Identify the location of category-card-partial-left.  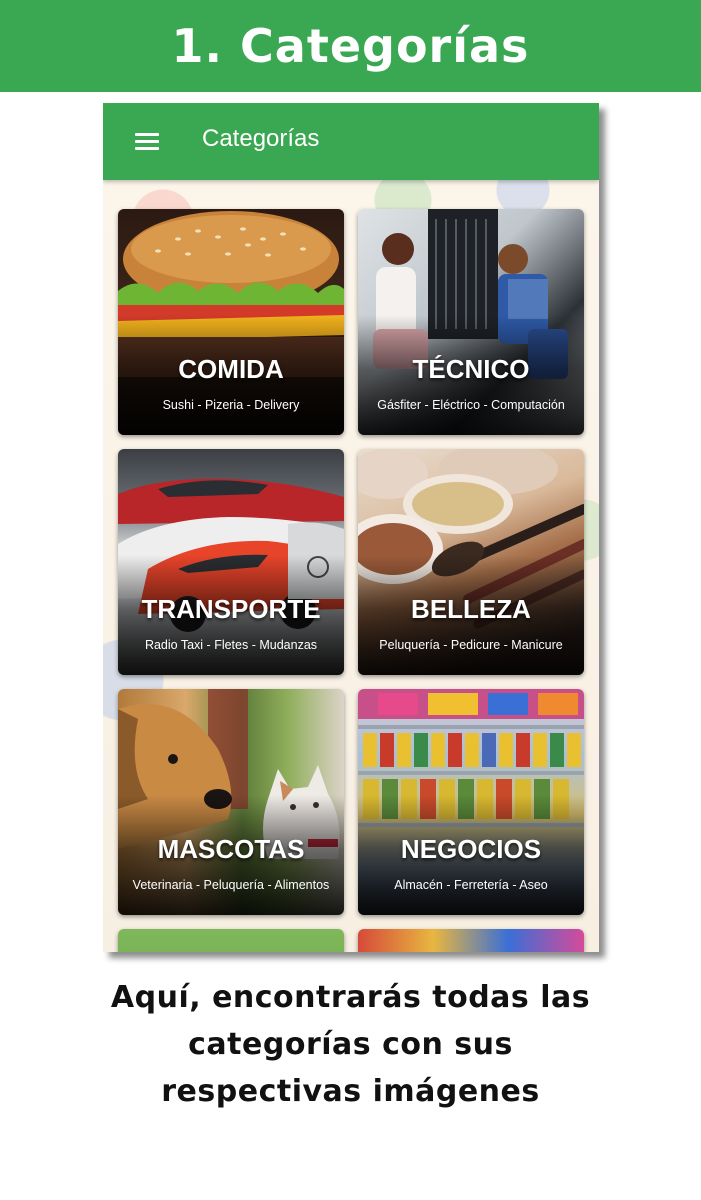
(231, 940).